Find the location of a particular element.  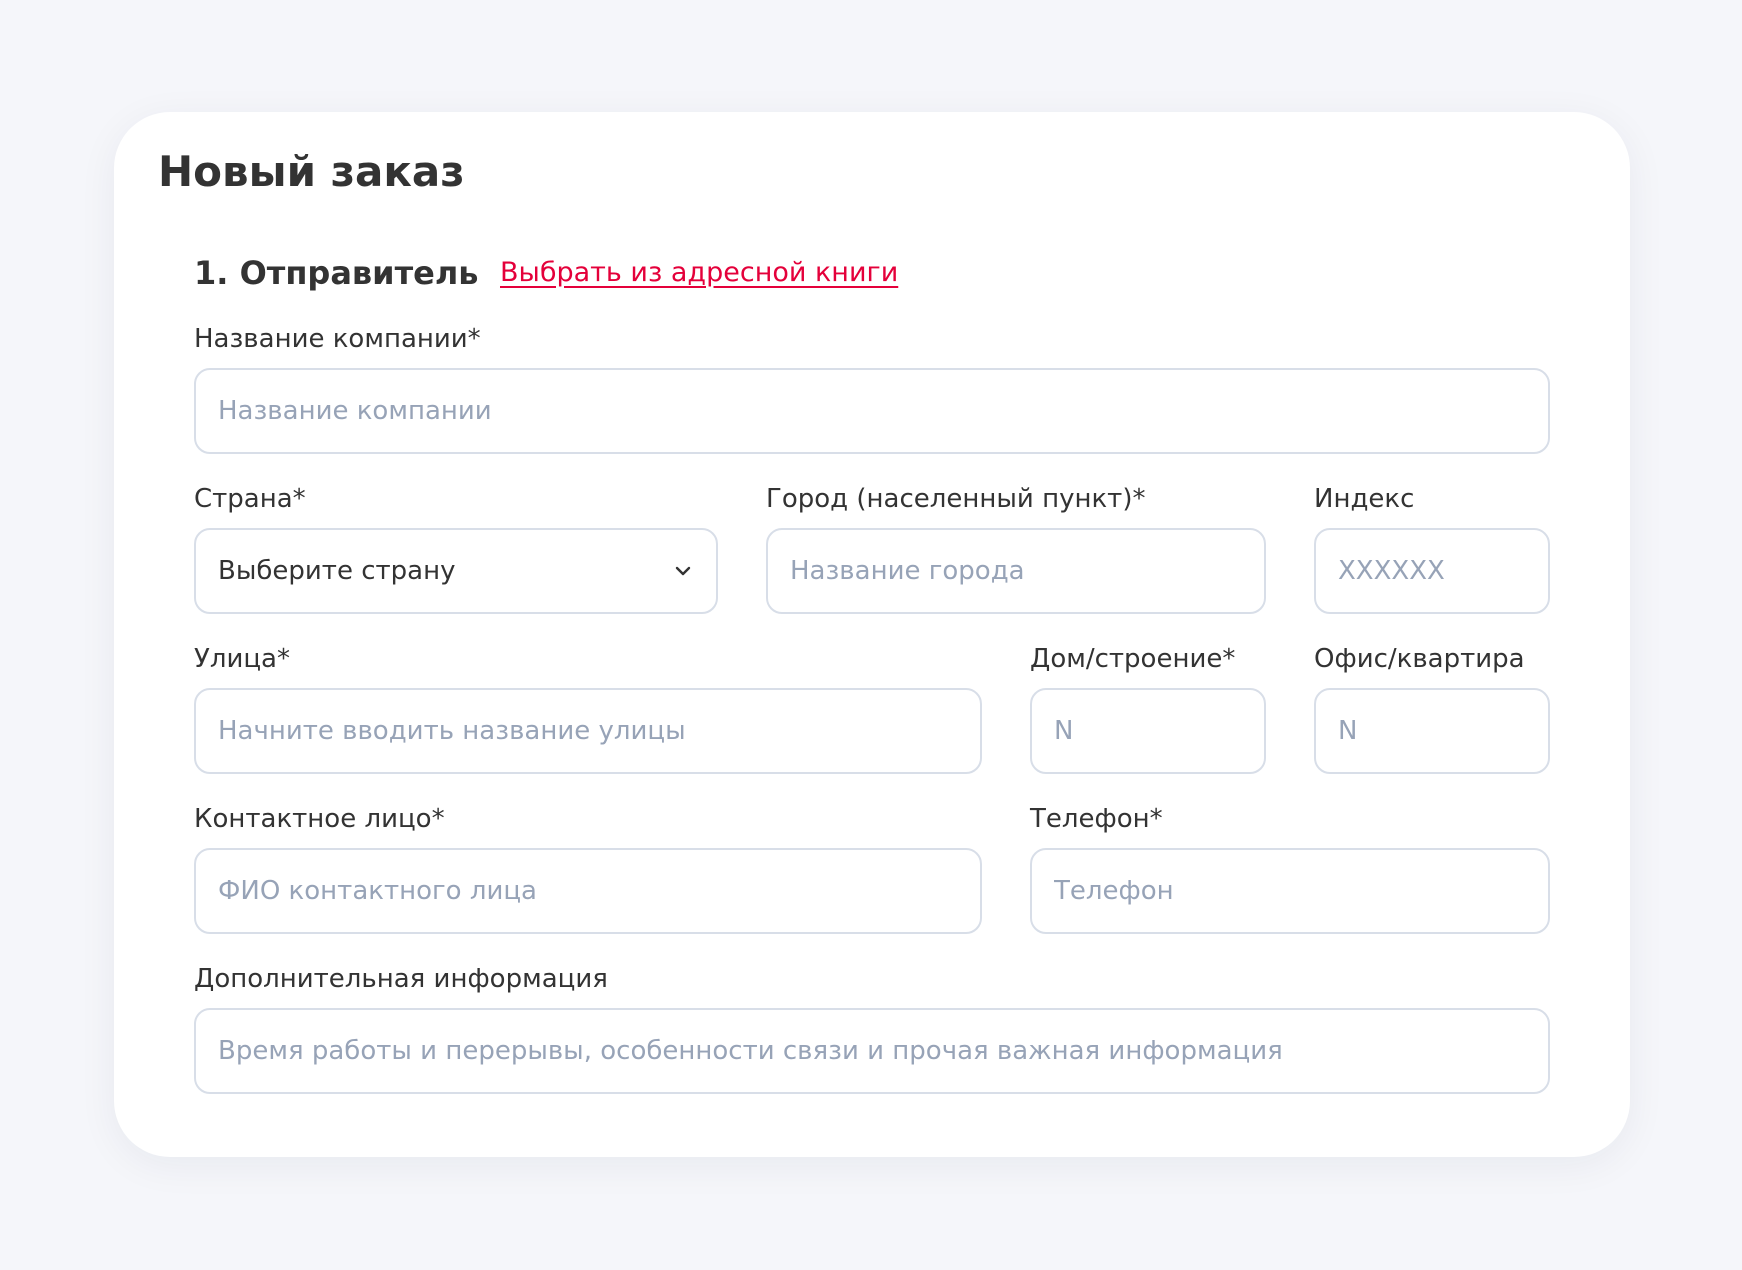

country-select-value: Выберите страну is located at coordinates (337, 571).